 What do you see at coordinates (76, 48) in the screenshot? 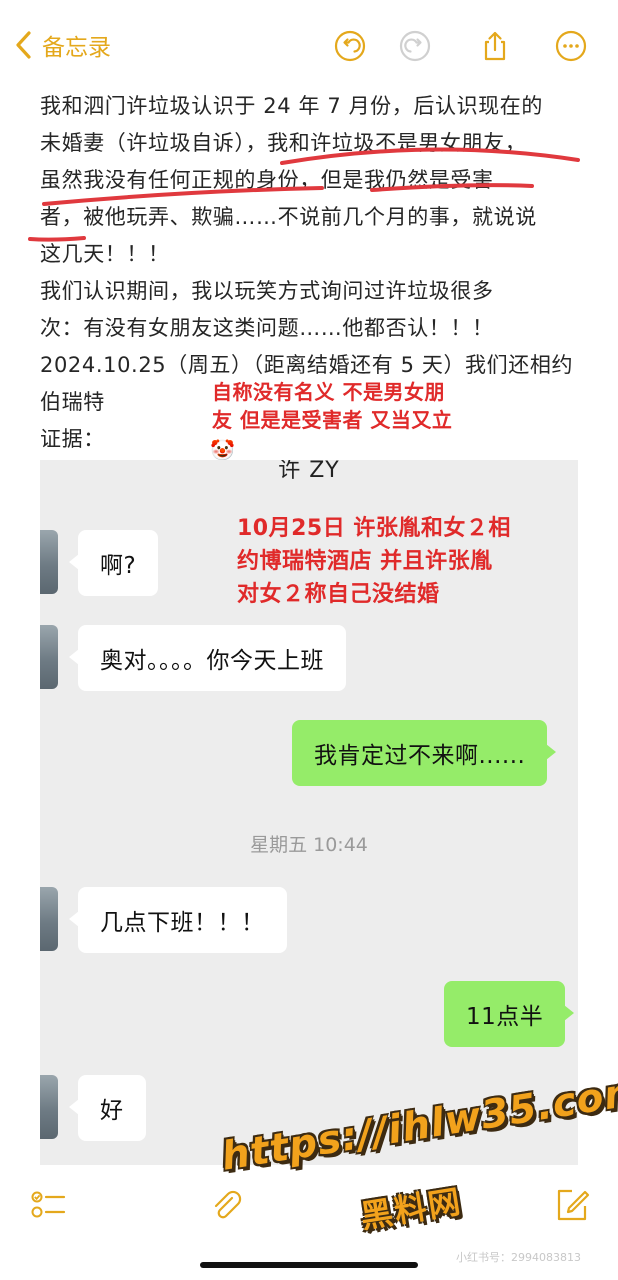
I see `back-label: 备忘录` at bounding box center [76, 48].